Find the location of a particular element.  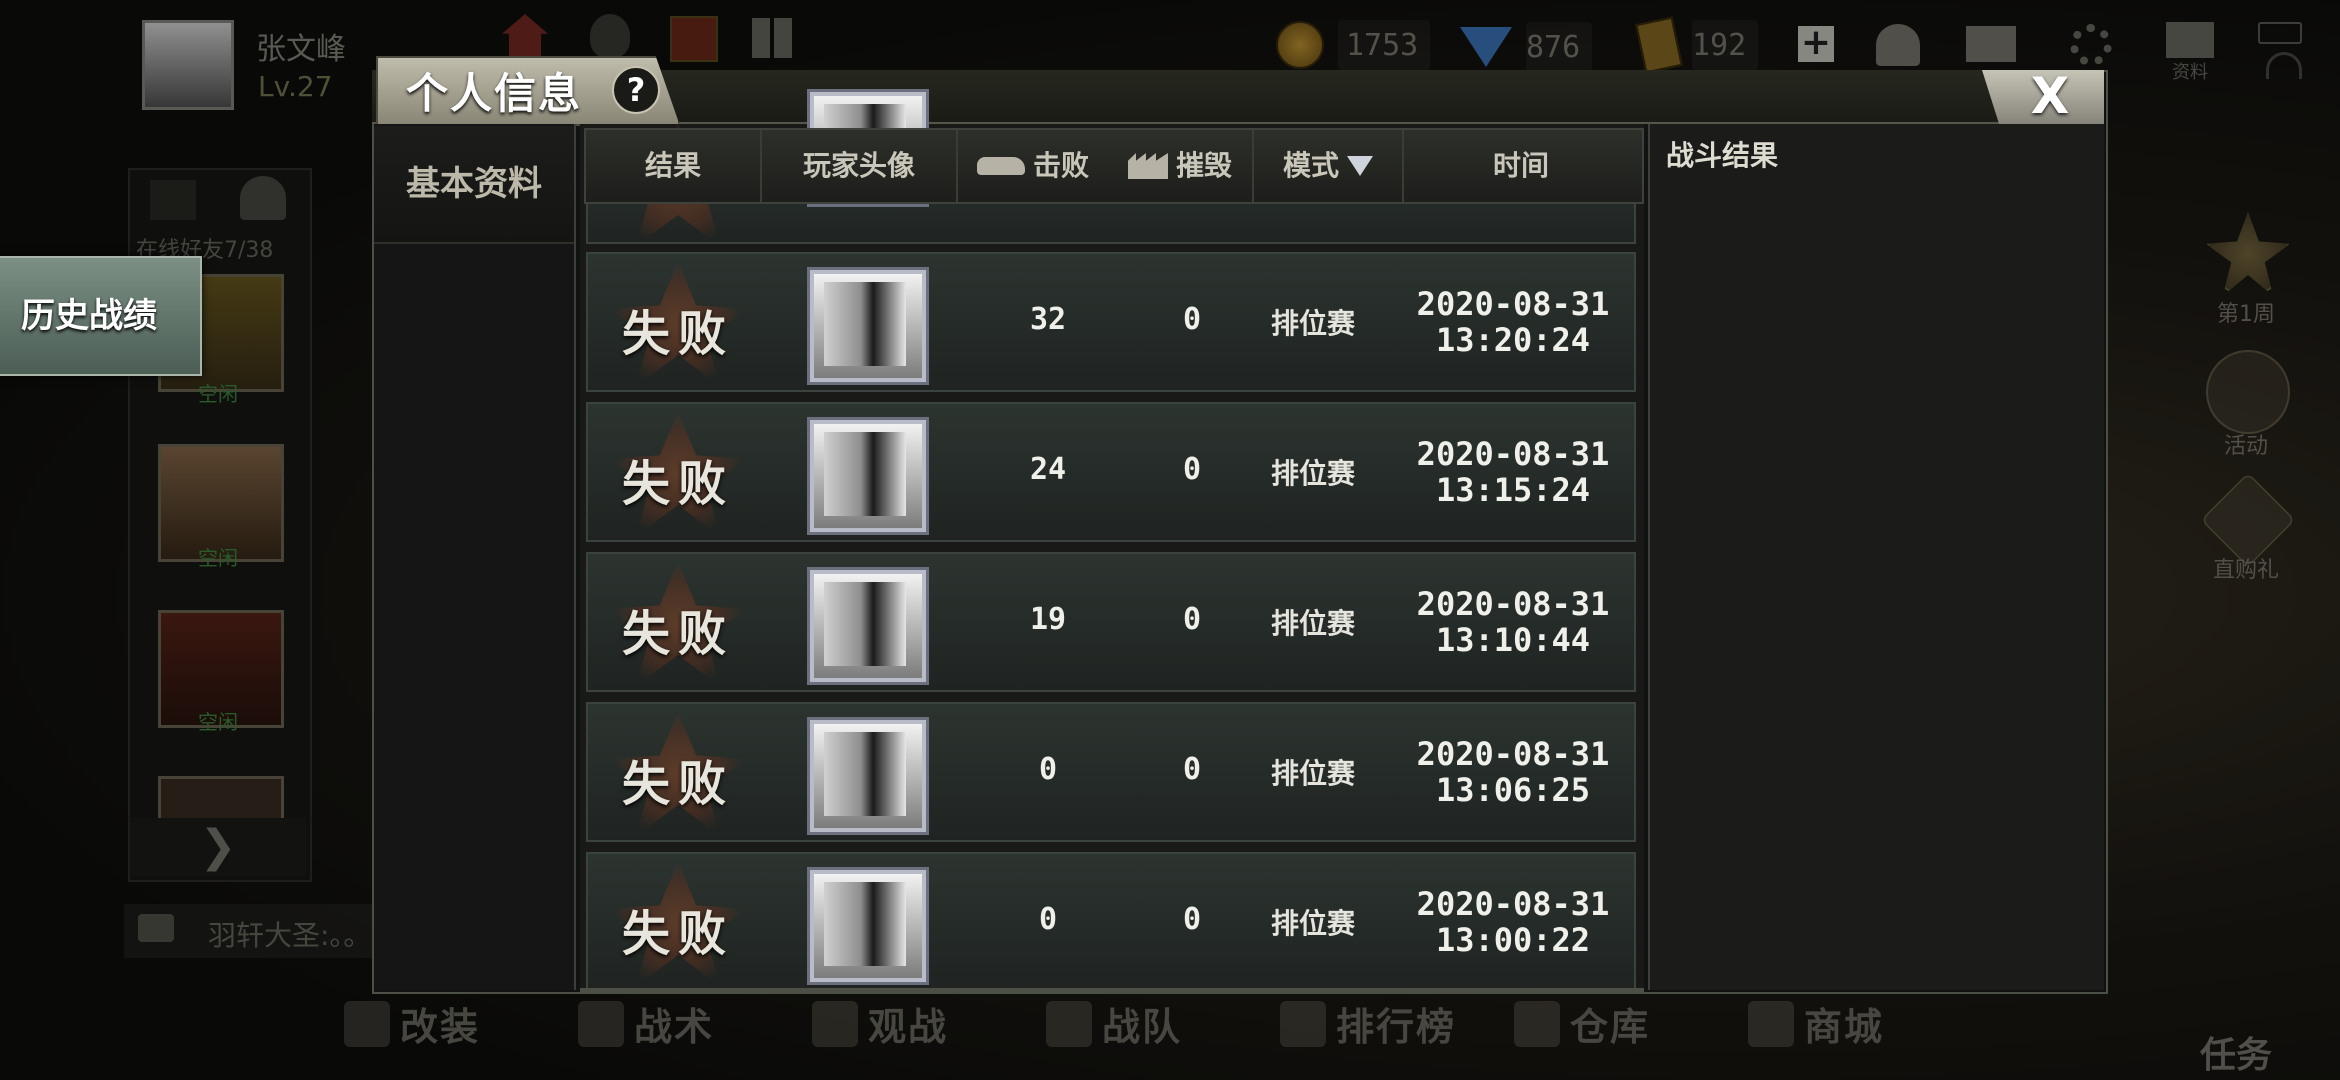

date-value: 2020-08-31 13:15:24 is located at coordinates (1513, 472).